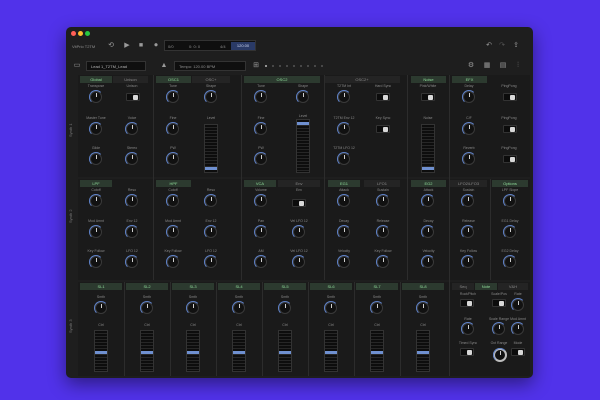  What do you see at coordinates (132, 232) in the screenshot?
I see `lpf-env-knob` at bounding box center [132, 232].